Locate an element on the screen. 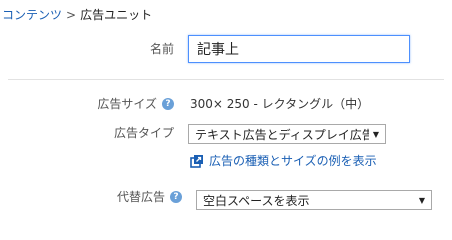 The image size is (452, 240). ad-size-value: 300× 250 - レクタングル（中） is located at coordinates (280, 104).